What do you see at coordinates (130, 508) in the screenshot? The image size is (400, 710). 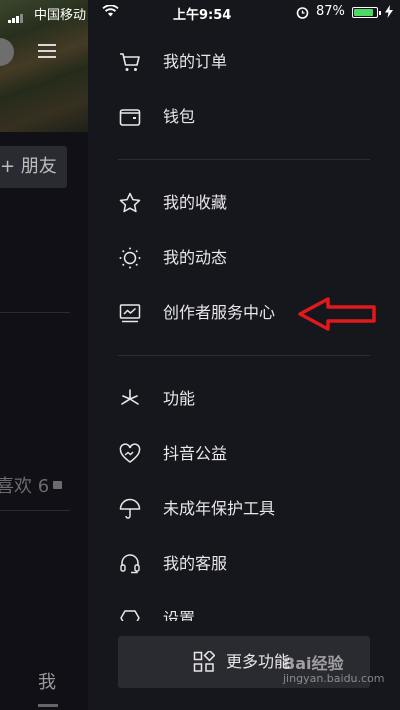 I see `umbrella-icon` at bounding box center [130, 508].